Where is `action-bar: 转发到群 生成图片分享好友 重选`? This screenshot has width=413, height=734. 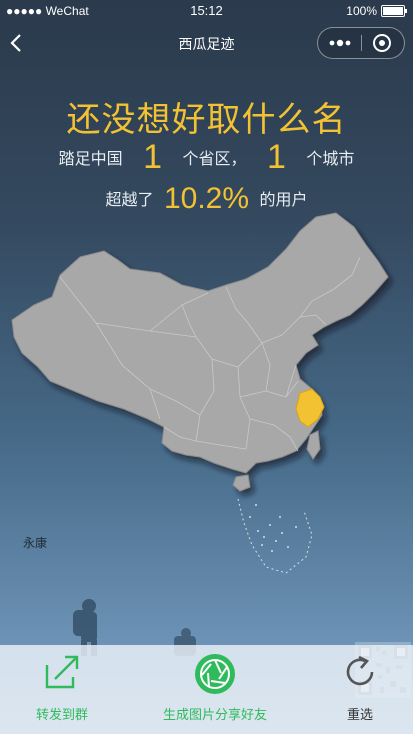
action-bar: 转发到群 生成图片分享好友 重选 is located at coordinates (206, 689).